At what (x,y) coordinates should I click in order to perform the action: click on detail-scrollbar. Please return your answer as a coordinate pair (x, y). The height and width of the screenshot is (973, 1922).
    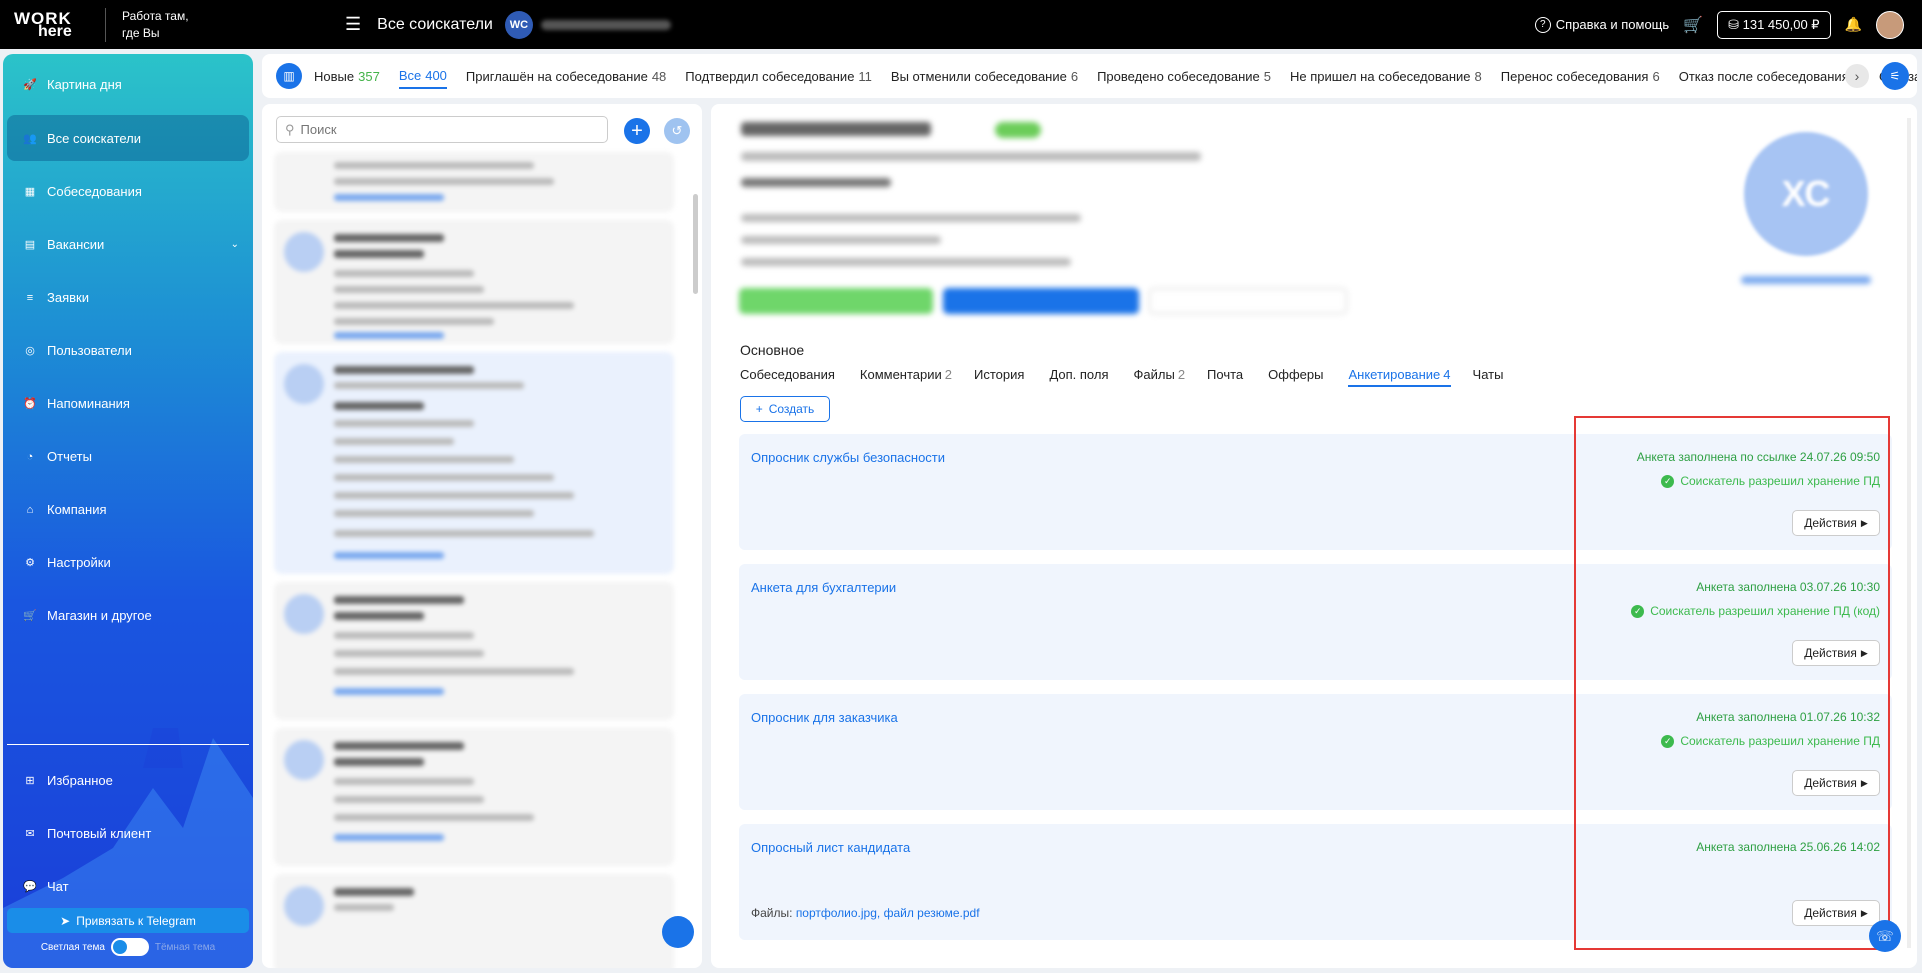
    Looking at the image, I should click on (1909, 533).